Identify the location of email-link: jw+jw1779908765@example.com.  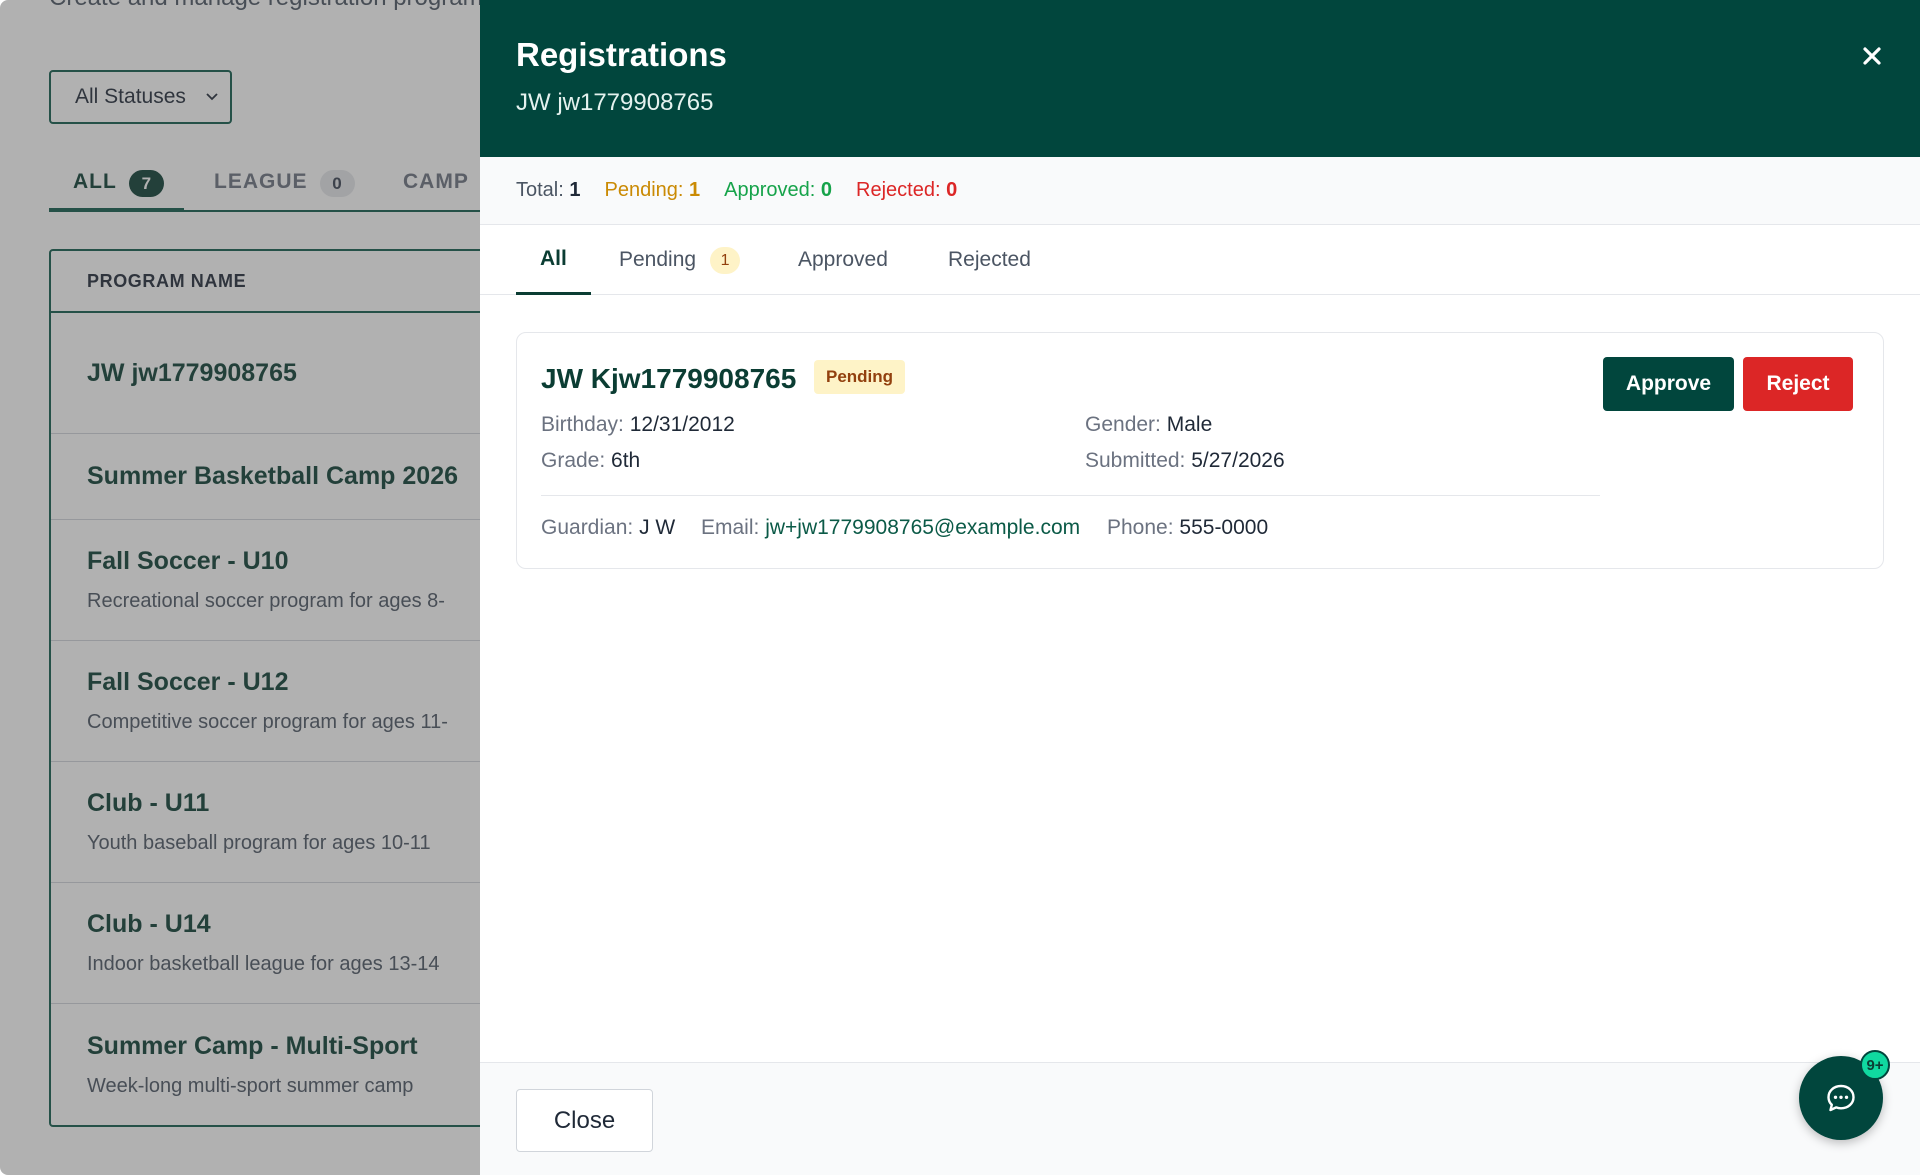
(922, 527).